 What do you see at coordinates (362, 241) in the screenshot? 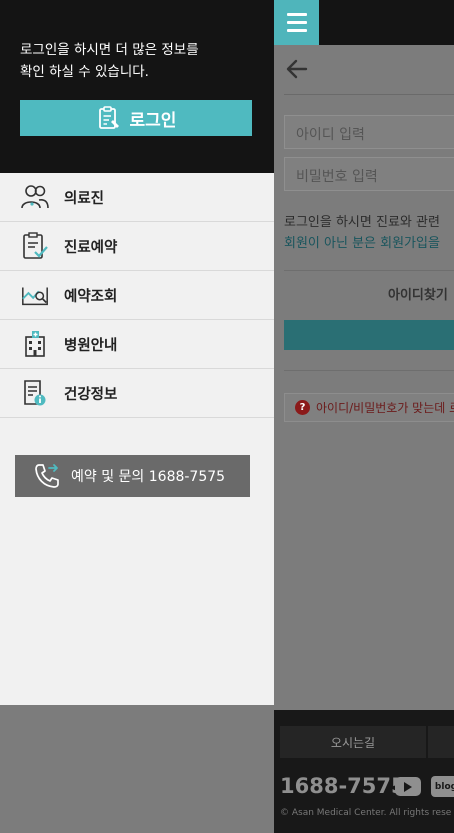
I see `signup-notice: 회원이 아닌 분은 회원가입을` at bounding box center [362, 241].